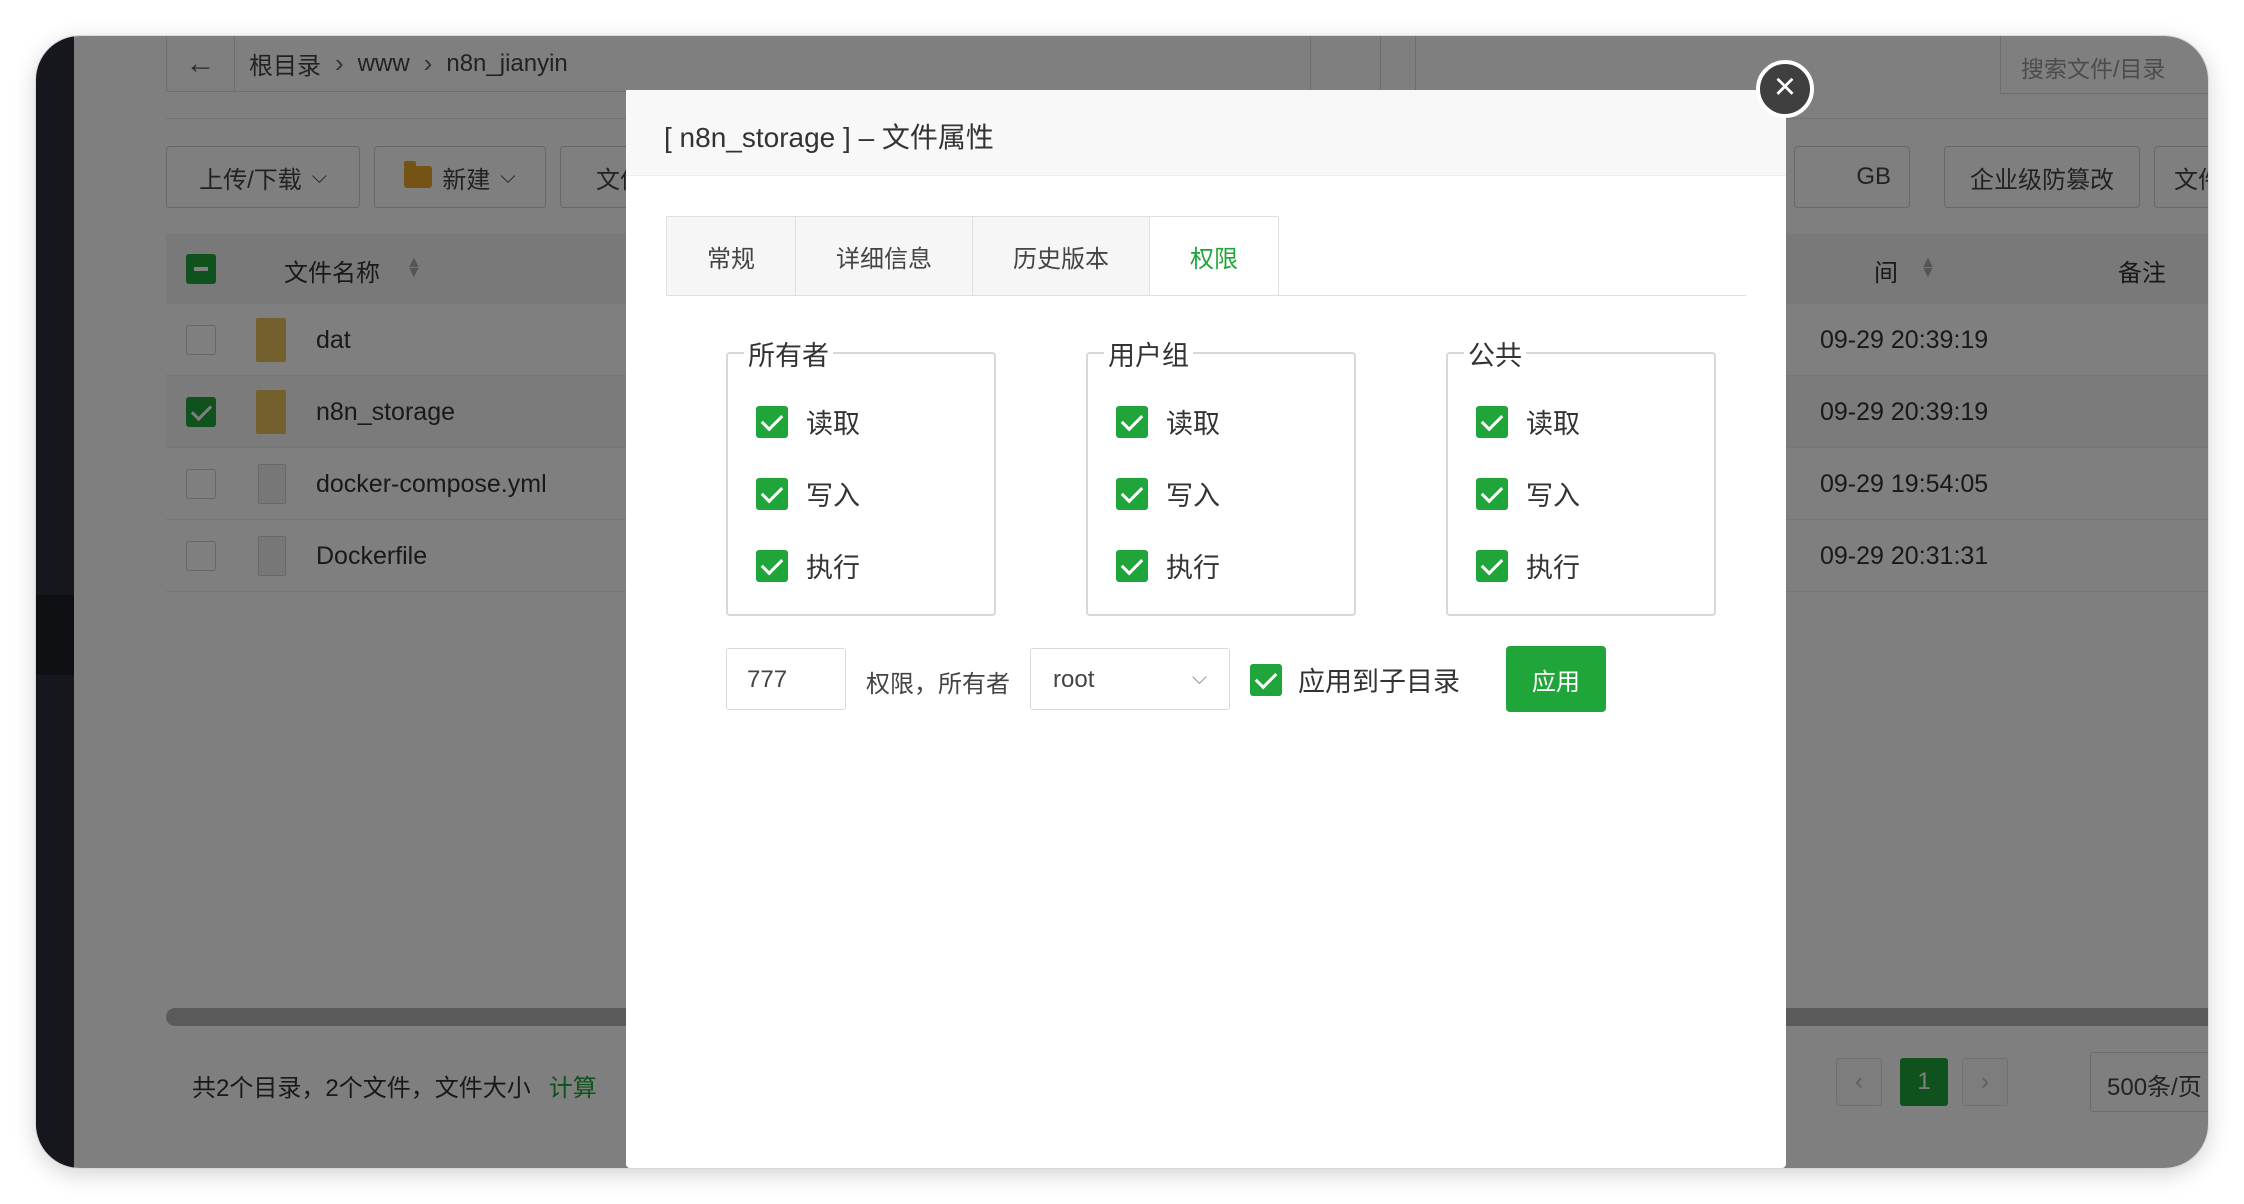 The width and height of the screenshot is (2244, 1204). Describe the element at coordinates (1379, 682) in the screenshot. I see `apply-to-subdirs-label: 应用到子目录` at that location.